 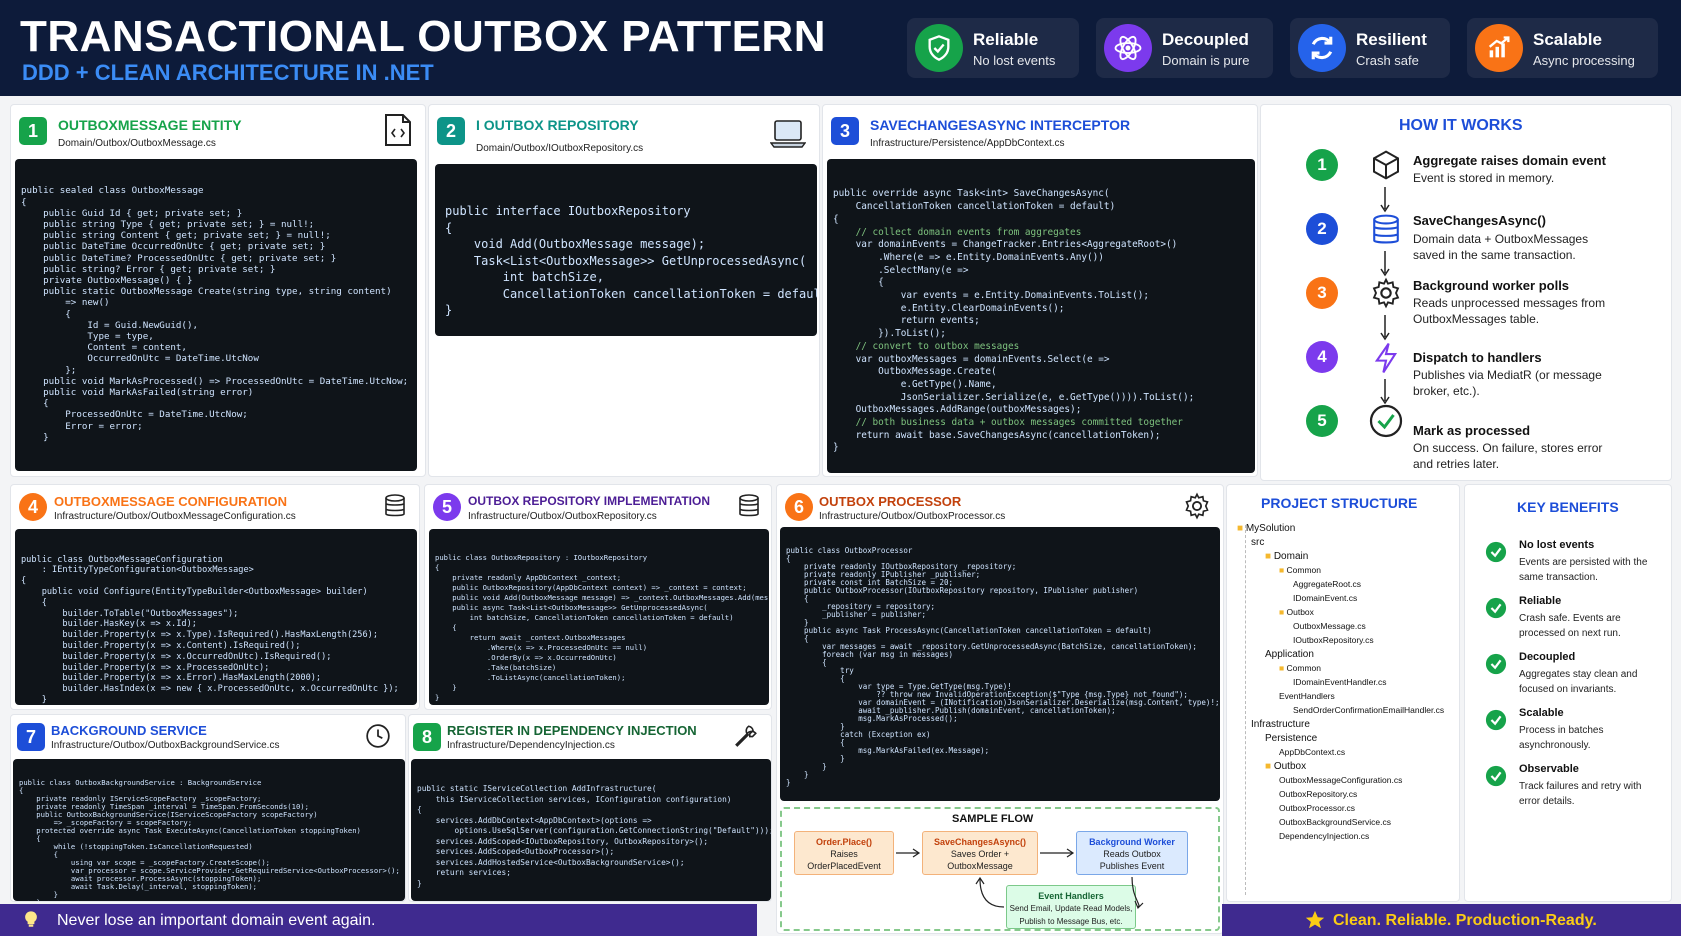 What do you see at coordinates (137, 143) in the screenshot?
I see `card-path: Domain/Outbox/OutboxMessage.cs` at bounding box center [137, 143].